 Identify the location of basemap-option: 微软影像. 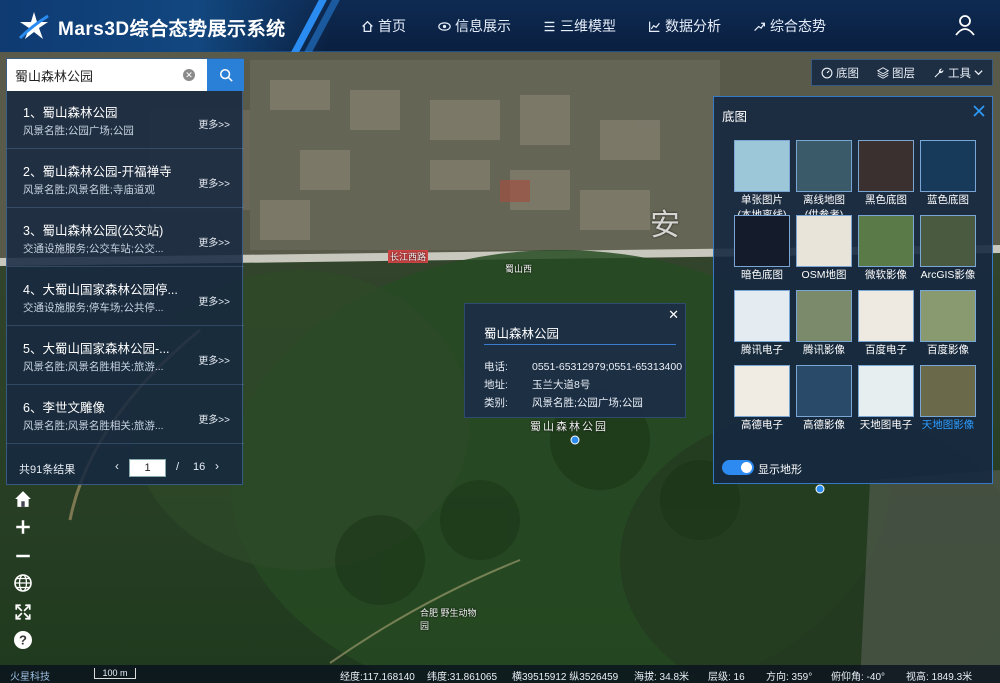
(886, 248).